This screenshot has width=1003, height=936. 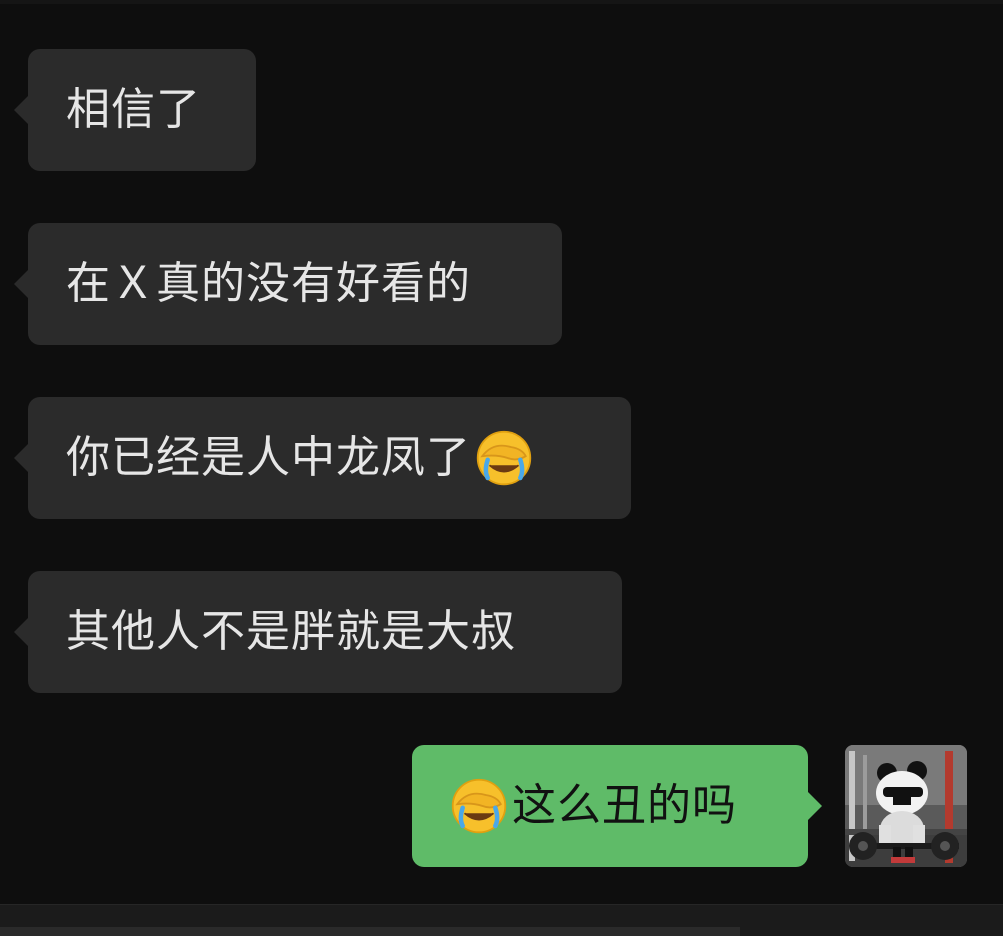 What do you see at coordinates (501, 920) in the screenshot?
I see `bottom-bar` at bounding box center [501, 920].